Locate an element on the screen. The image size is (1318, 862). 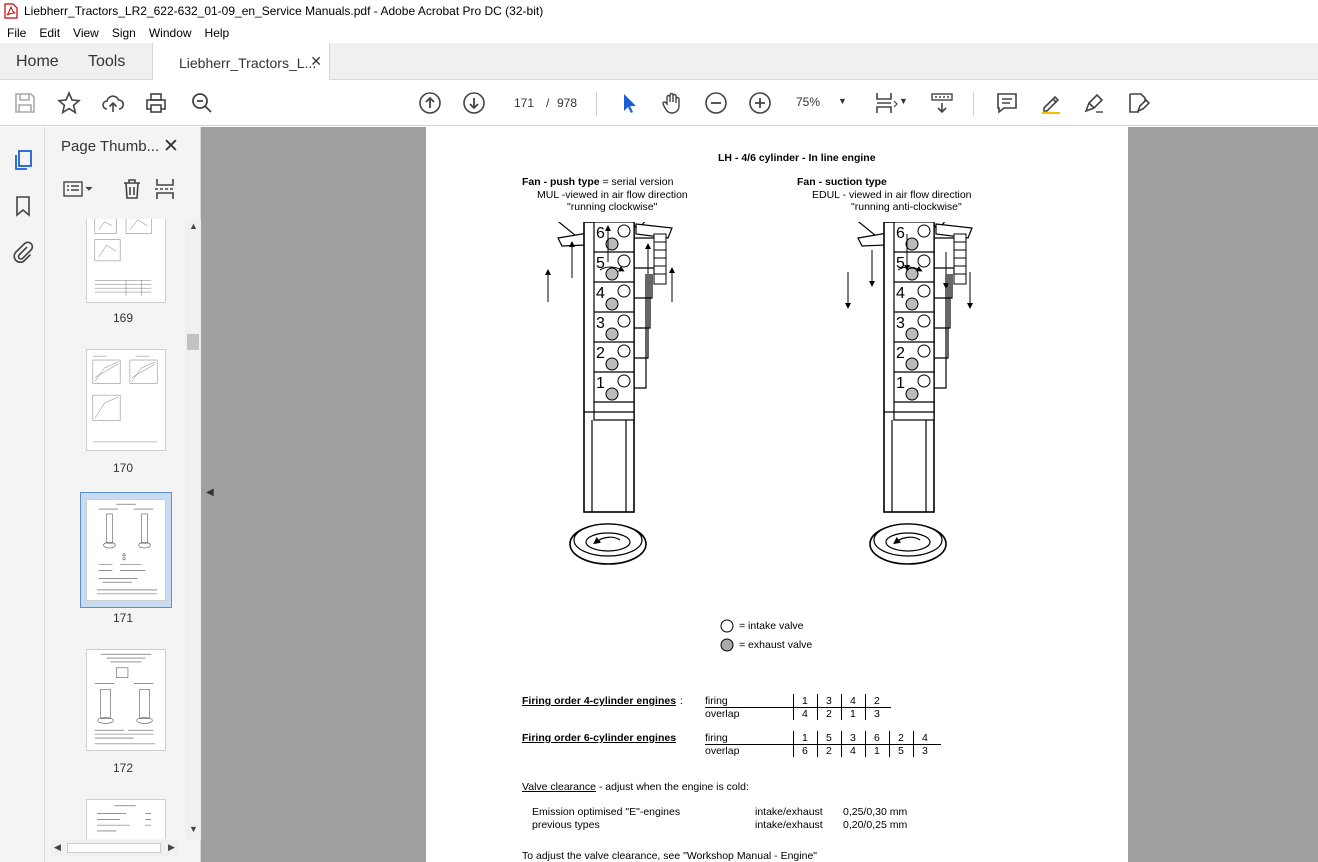
scroll-left-arrow-icon: ◀ is located at coordinates (57, 847).